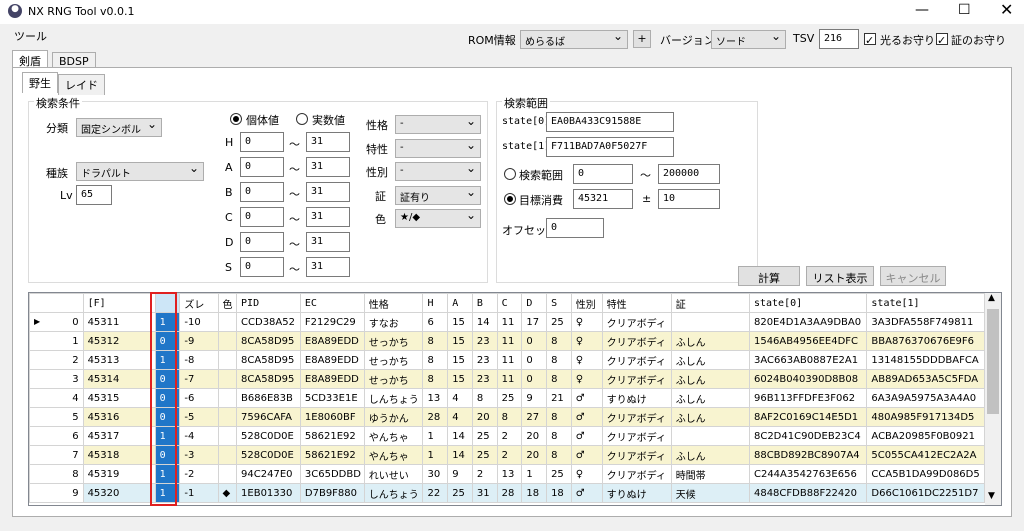  Describe the element at coordinates (236, 119) in the screenshot. I see `iv-radio` at that location.